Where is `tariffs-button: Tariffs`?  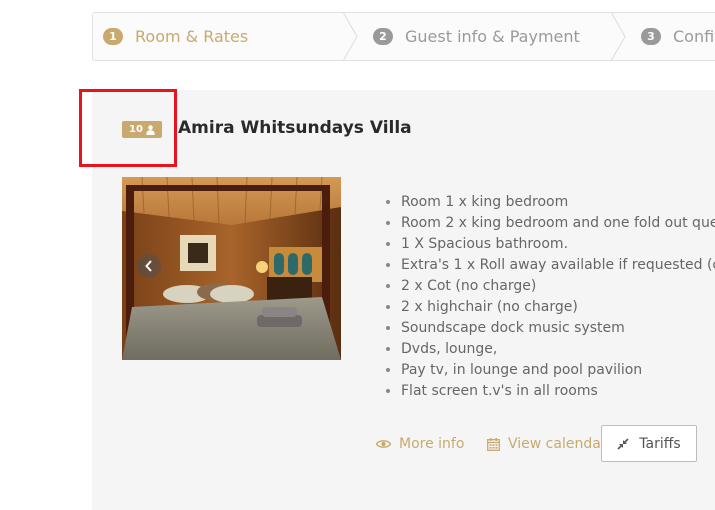
tariffs-button: Tariffs is located at coordinates (649, 443).